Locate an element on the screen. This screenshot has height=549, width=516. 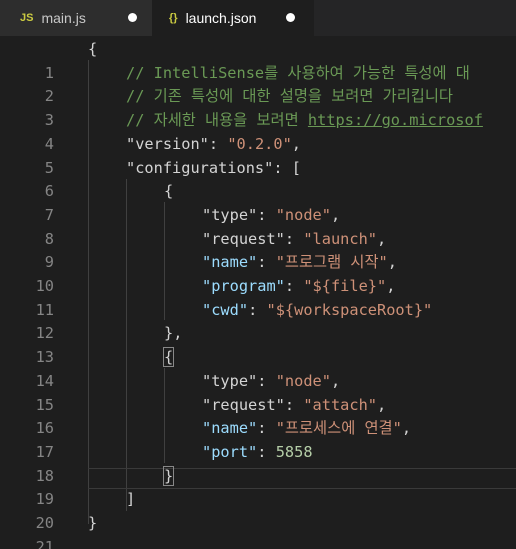
json-string-value: "attach" is located at coordinates (340, 404).